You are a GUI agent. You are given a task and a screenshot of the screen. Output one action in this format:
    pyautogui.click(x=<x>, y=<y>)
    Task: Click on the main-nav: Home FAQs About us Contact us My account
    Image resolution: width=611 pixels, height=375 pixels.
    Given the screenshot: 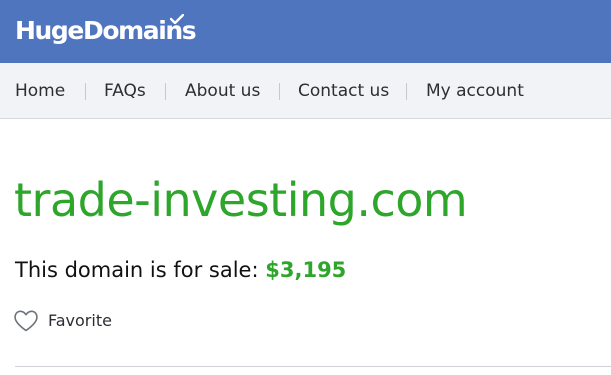 What is the action you would take?
    pyautogui.click(x=305, y=91)
    